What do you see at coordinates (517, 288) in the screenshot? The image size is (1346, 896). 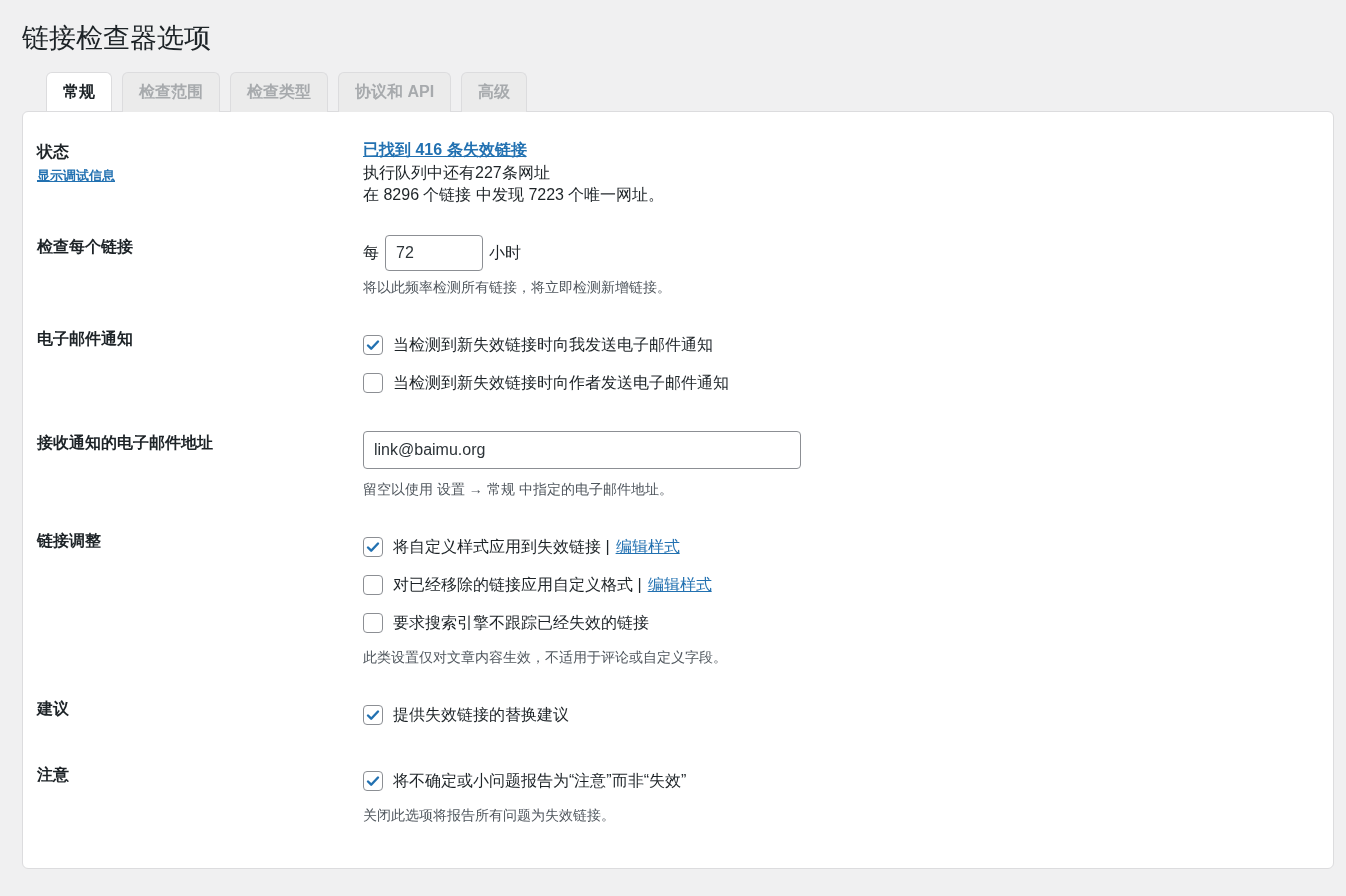 I see `description-text: 将以此频率检测所有链接，将立即检测新增链接。` at bounding box center [517, 288].